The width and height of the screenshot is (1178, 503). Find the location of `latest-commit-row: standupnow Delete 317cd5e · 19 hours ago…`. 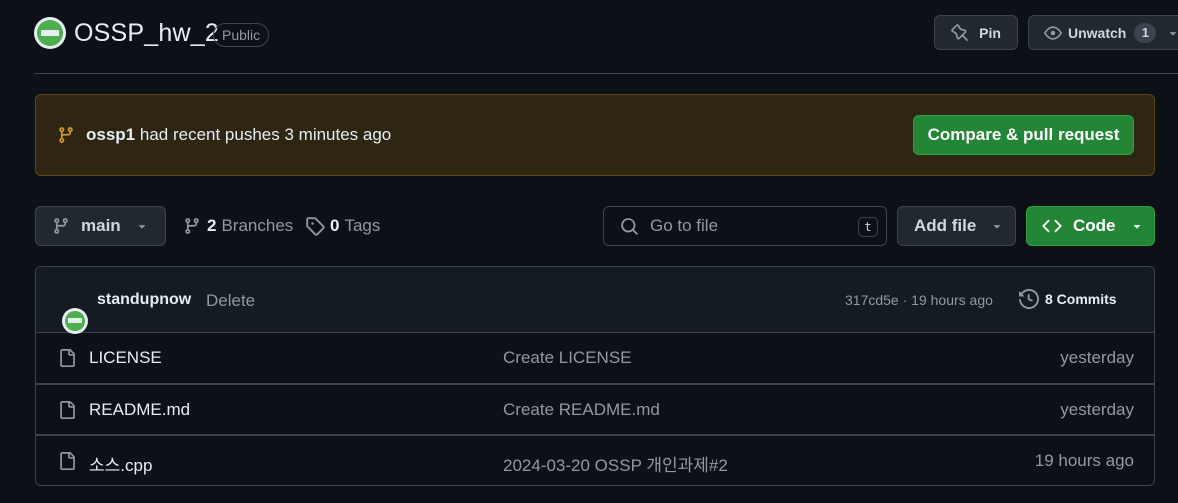

latest-commit-row: standupnow Delete 317cd5e · 19 hours ago… is located at coordinates (595, 300).